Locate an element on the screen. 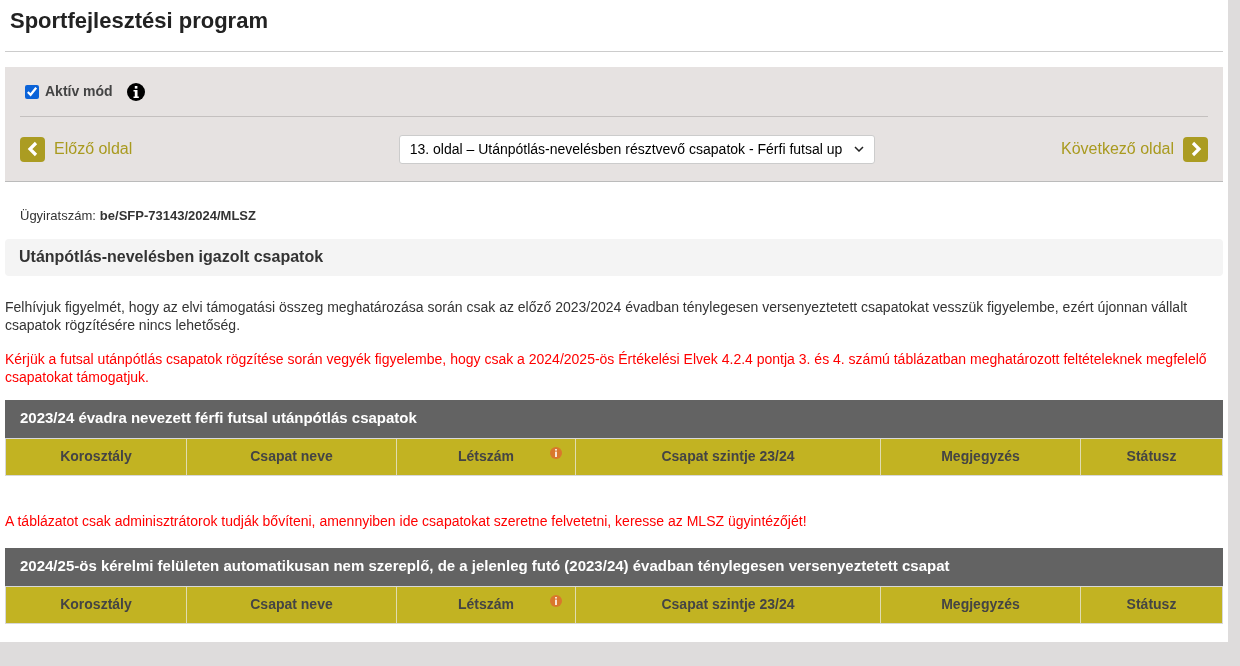 The height and width of the screenshot is (666, 1240). admin-note: A táblázatot csak adminisztrátorok tudják bővíteni, amennyiben ide csapatokat szeretne felvetetni, keresse az MLSZ ügyintézőjét! is located at coordinates (406, 521).